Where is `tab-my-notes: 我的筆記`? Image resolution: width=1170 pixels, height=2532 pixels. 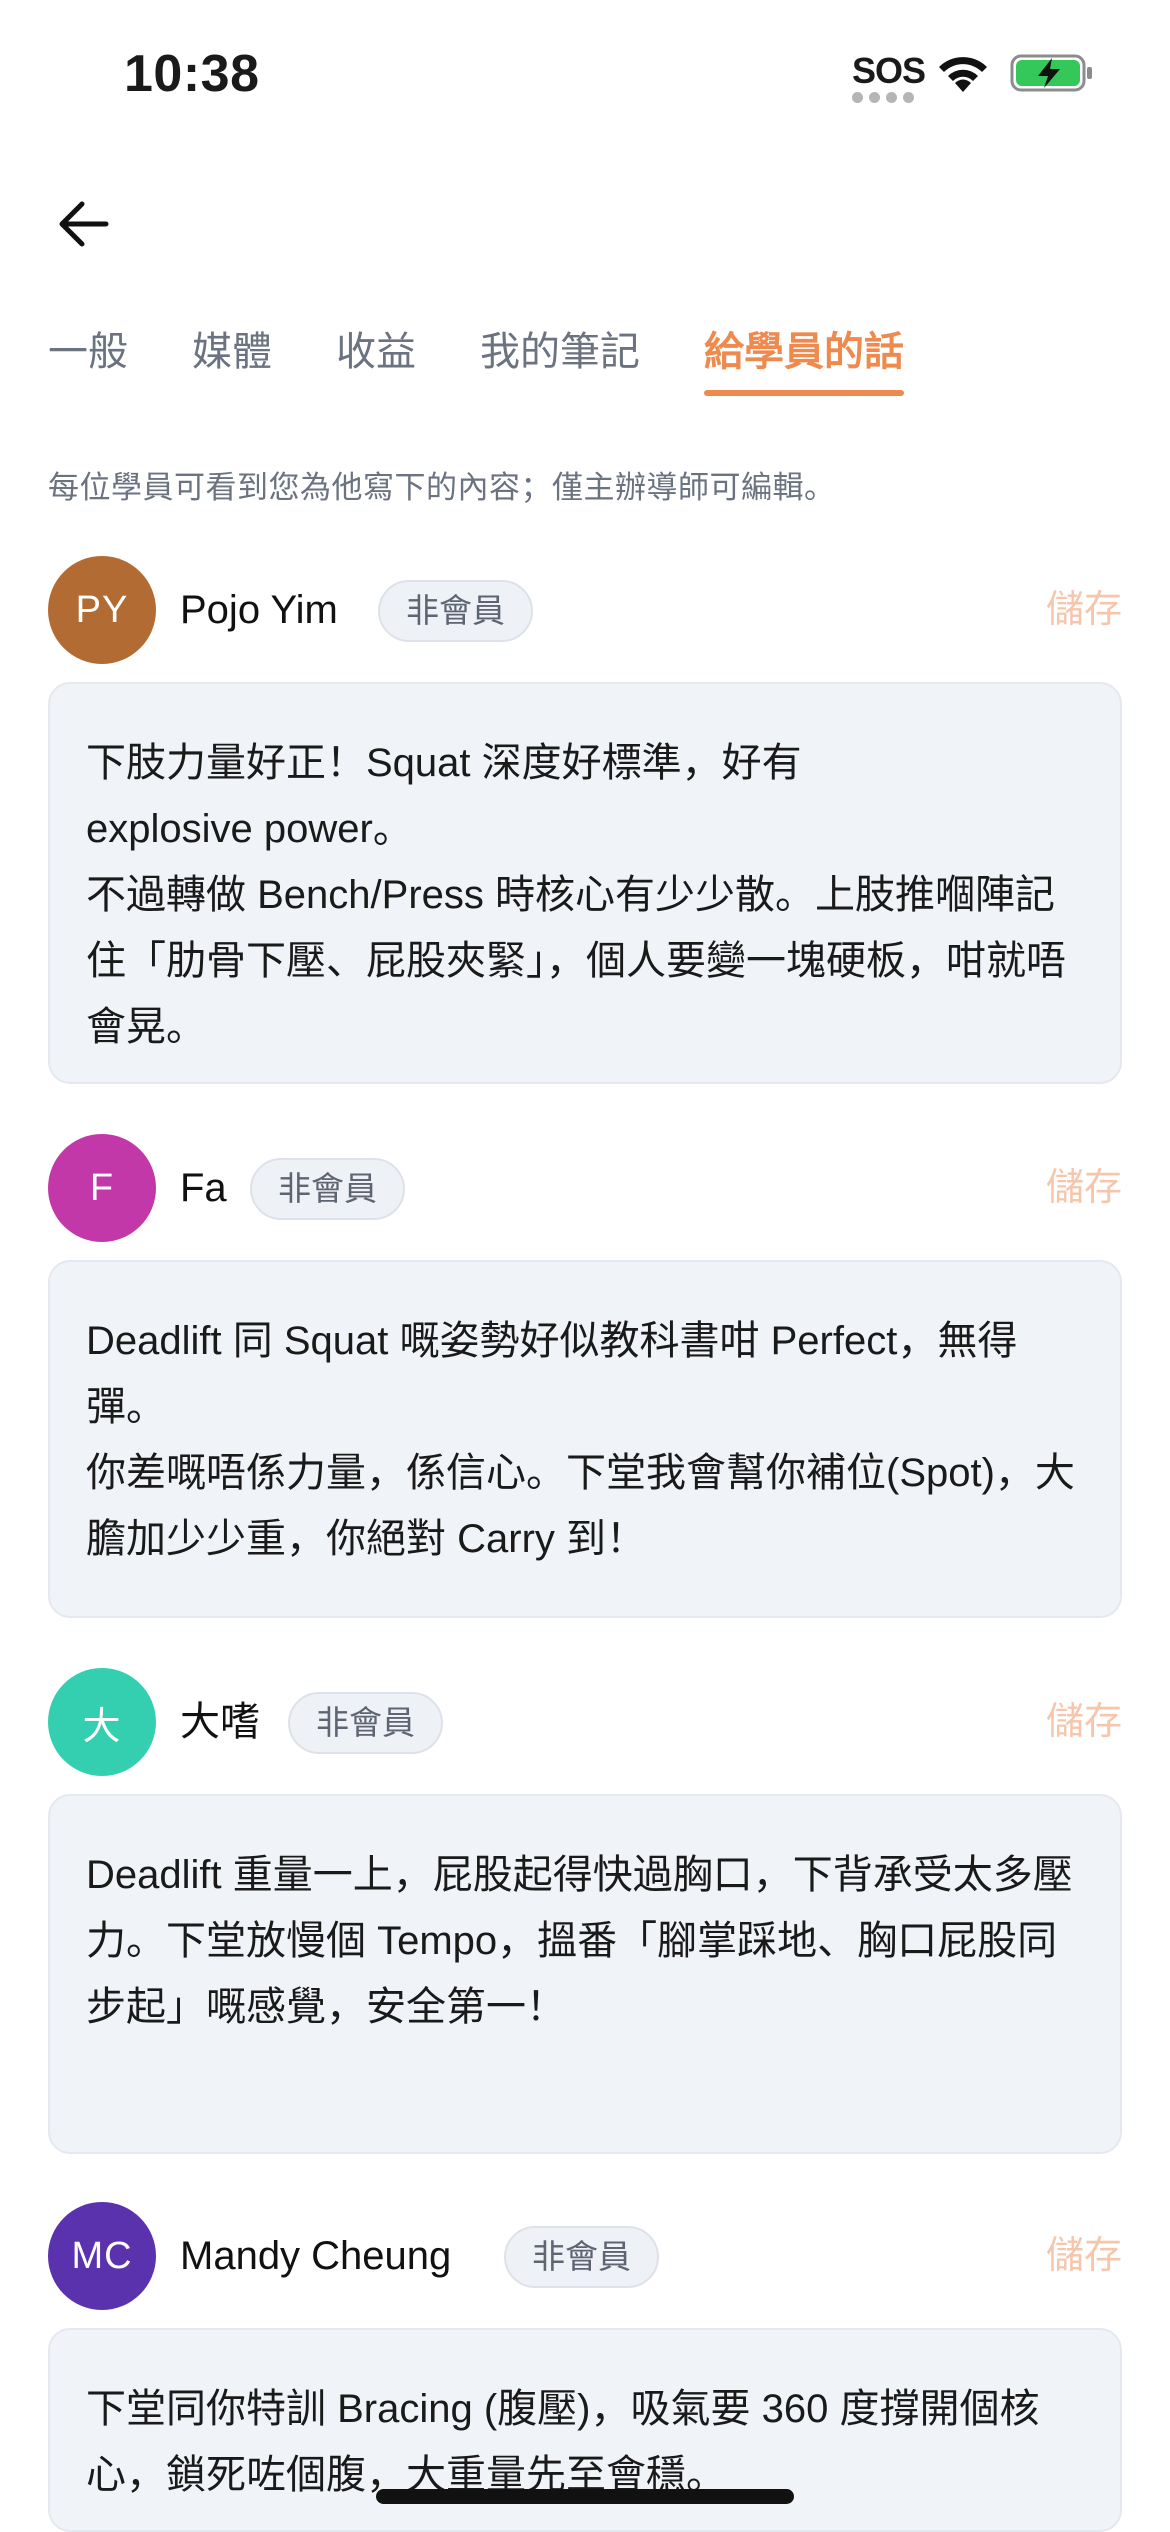
tab-my-notes: 我的筆記 is located at coordinates (560, 360).